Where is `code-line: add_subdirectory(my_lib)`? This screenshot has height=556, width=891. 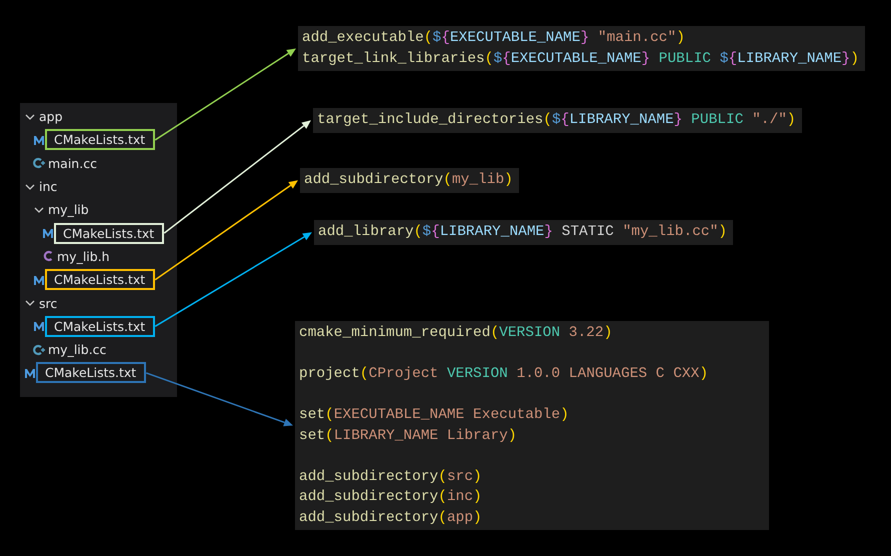 code-line: add_subdirectory(my_lib) is located at coordinates (408, 180).